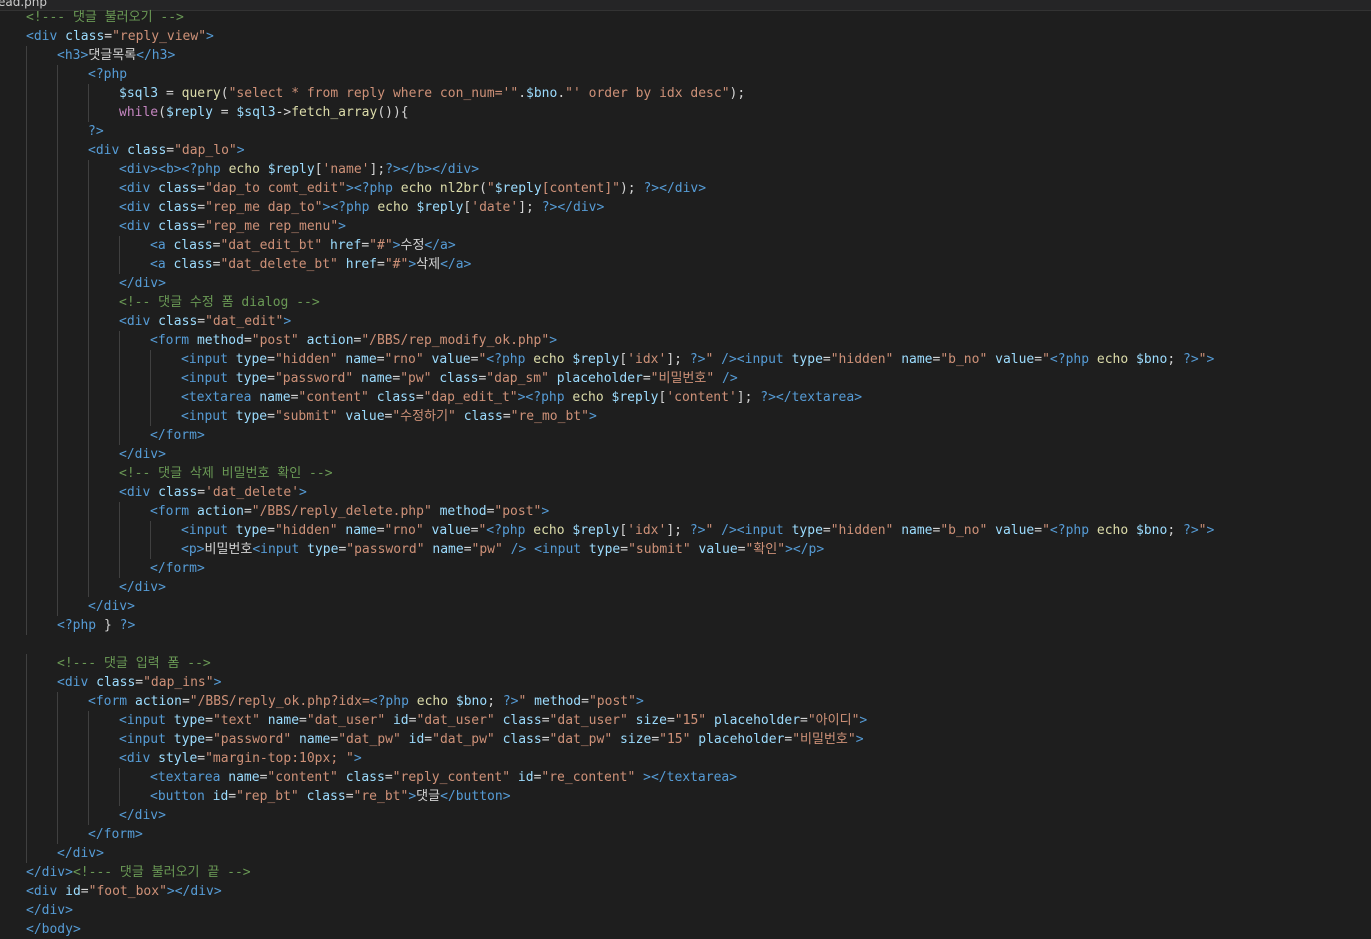 The width and height of the screenshot is (1371, 939). I want to click on code-token: <!--- 댓글 입력 폼 -->, so click(134, 663).